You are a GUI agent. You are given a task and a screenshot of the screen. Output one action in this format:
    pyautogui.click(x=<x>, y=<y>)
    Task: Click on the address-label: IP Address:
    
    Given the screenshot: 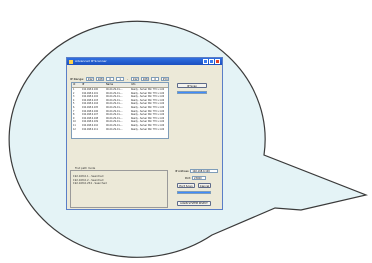 What is the action you would take?
    pyautogui.click(x=182, y=171)
    